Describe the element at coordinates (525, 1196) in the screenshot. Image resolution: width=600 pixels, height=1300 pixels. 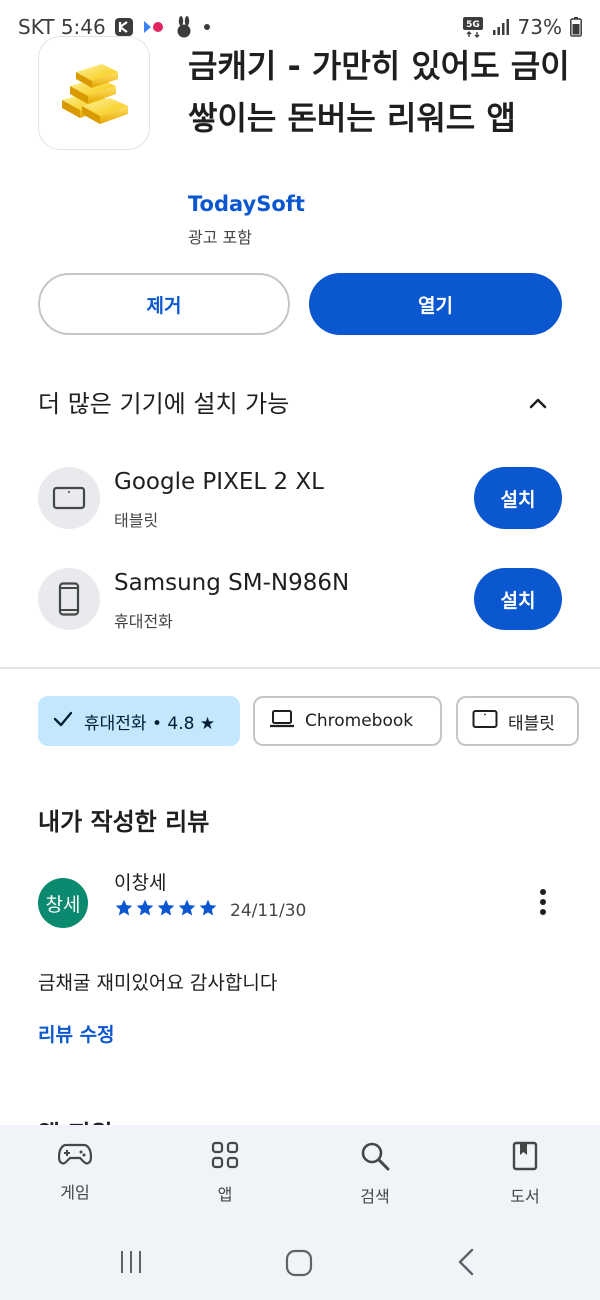
I see `nav-label: 도서` at that location.